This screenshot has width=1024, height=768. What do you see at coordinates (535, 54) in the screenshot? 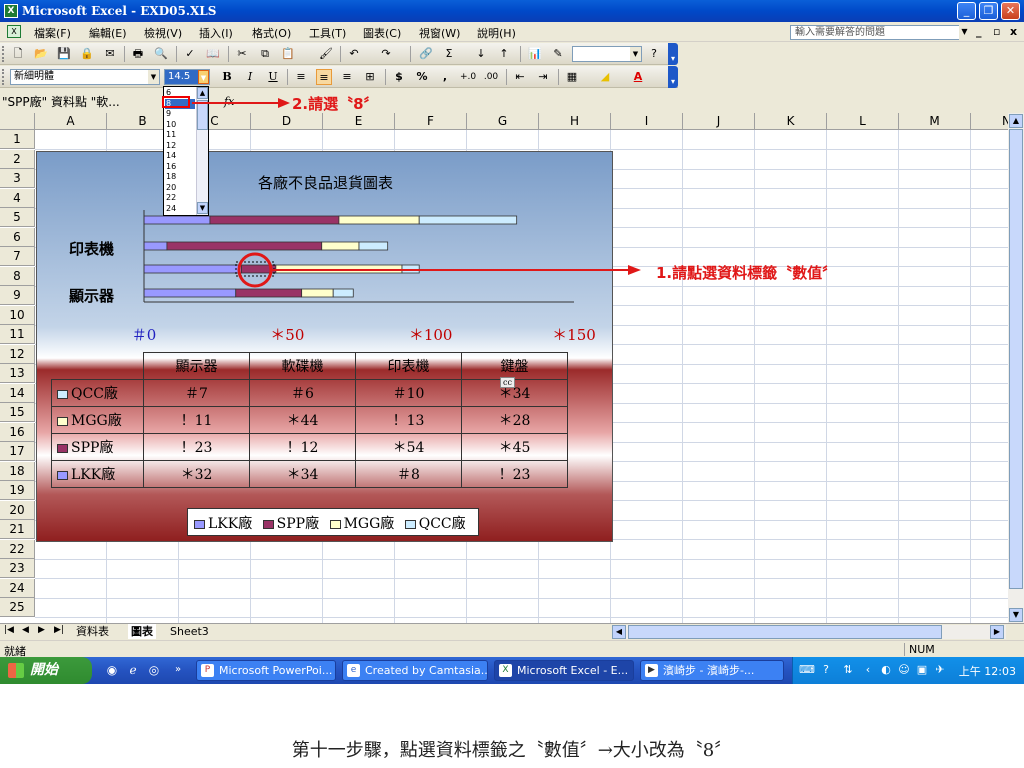
I see `chart-wizard-icon: 📊` at bounding box center [535, 54].